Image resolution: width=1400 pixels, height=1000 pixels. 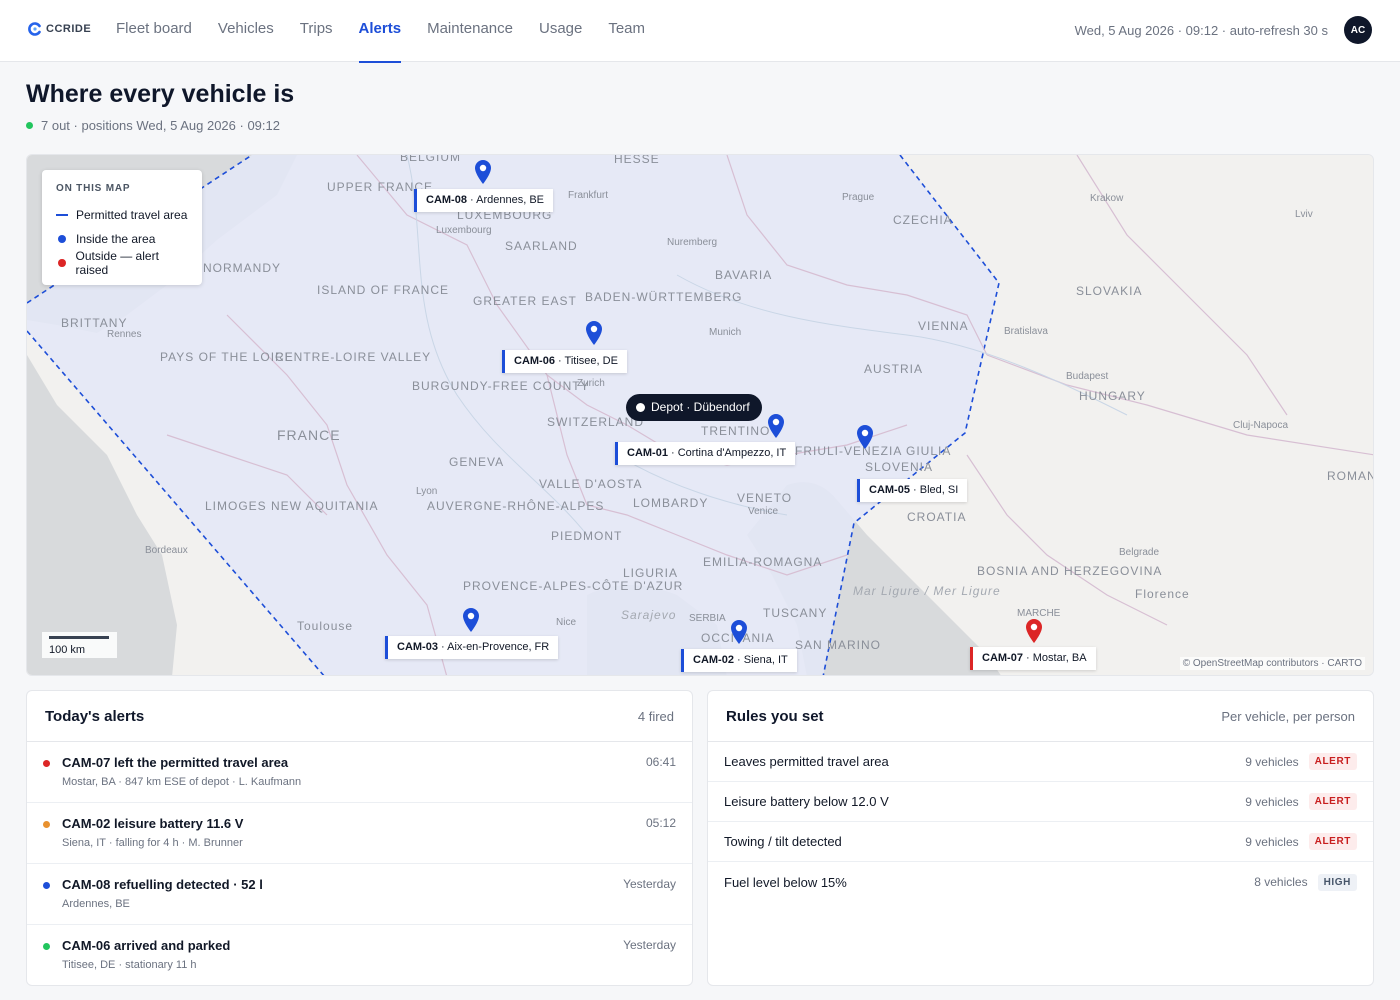 I want to click on vehicle-label-cam-07: CAM-07 · Mostar, BA, so click(x=1033, y=658).